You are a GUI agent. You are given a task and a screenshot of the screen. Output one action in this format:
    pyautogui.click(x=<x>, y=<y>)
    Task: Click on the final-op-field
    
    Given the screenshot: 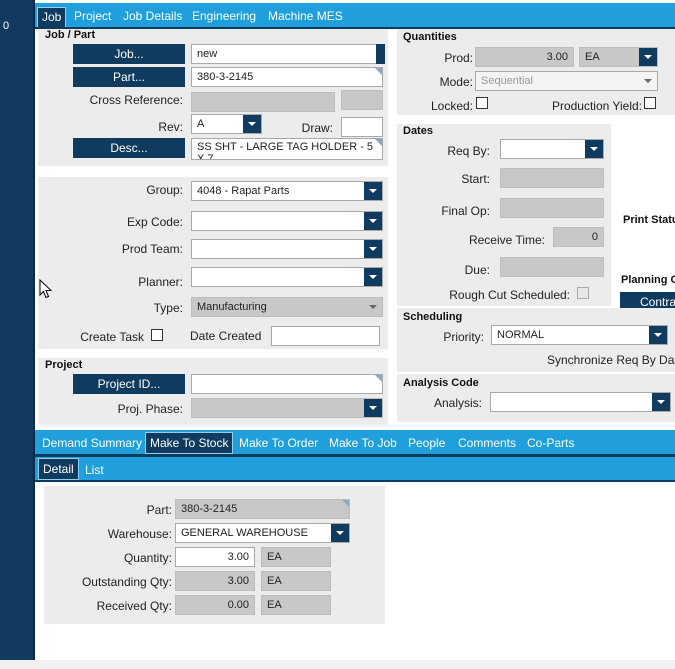 What is the action you would take?
    pyautogui.click(x=552, y=208)
    